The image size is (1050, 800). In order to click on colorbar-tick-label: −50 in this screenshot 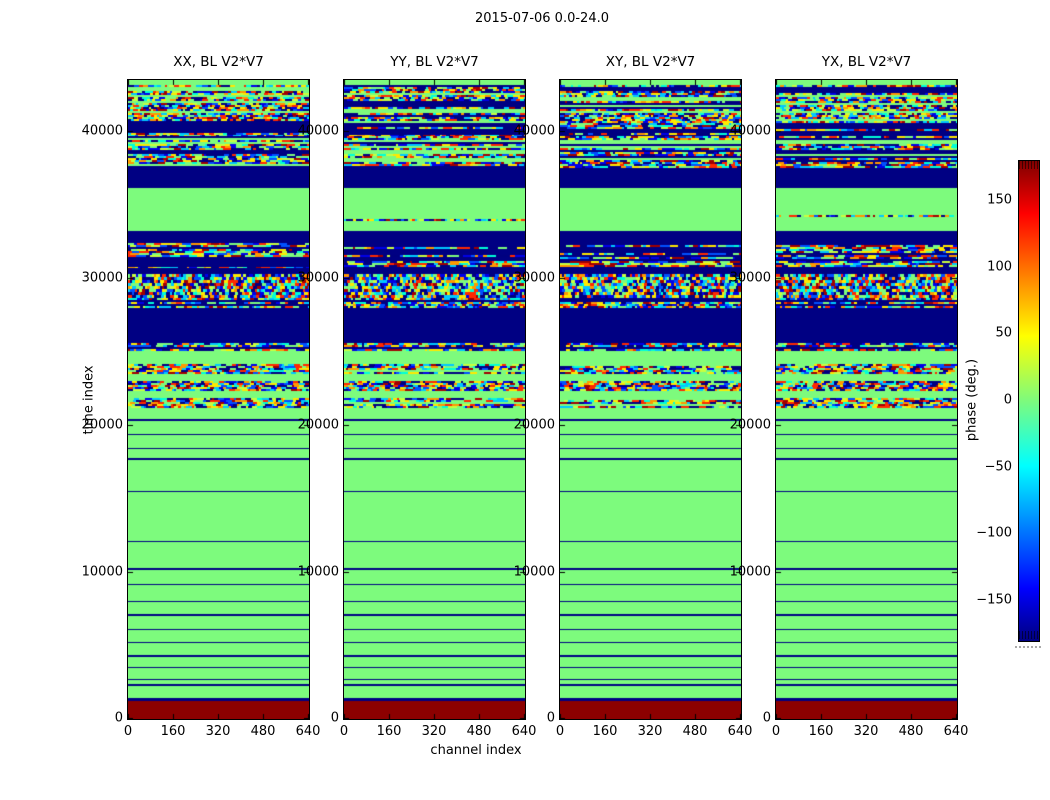, I will do `click(998, 467)`.